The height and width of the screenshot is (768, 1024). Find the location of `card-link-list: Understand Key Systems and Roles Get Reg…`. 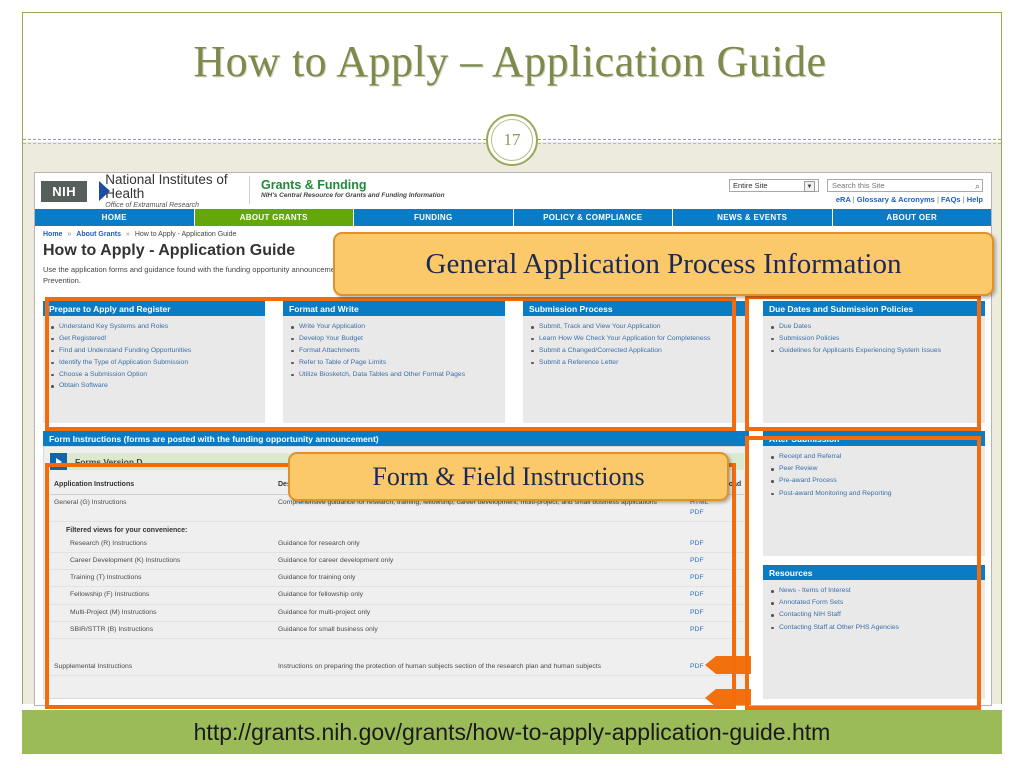

card-link-list: Understand Key Systems and Roles Get Reg… is located at coordinates (154, 356).